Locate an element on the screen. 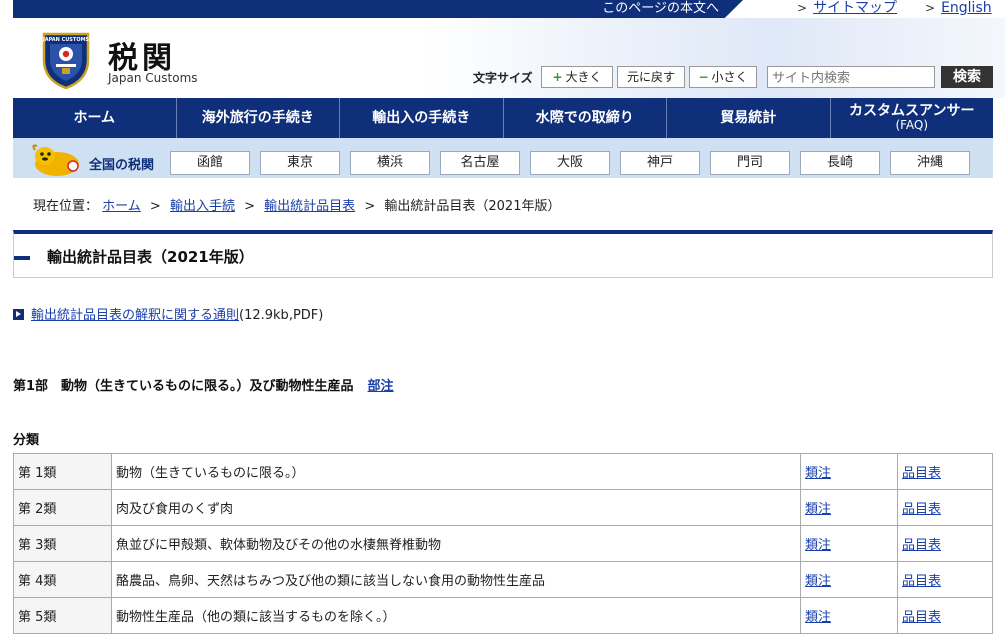 This screenshot has width=1005, height=643. sitemap-link-wrap: > サイトマップ is located at coordinates (847, 8).